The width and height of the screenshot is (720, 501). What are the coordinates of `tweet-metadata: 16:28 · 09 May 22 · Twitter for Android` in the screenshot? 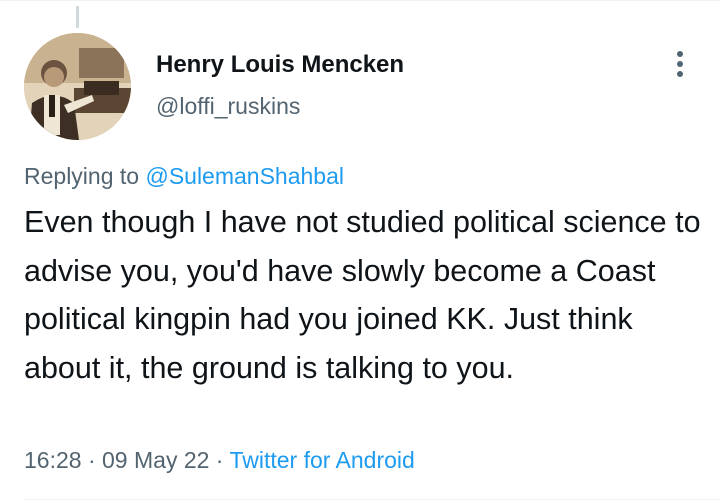 It's located at (219, 460).